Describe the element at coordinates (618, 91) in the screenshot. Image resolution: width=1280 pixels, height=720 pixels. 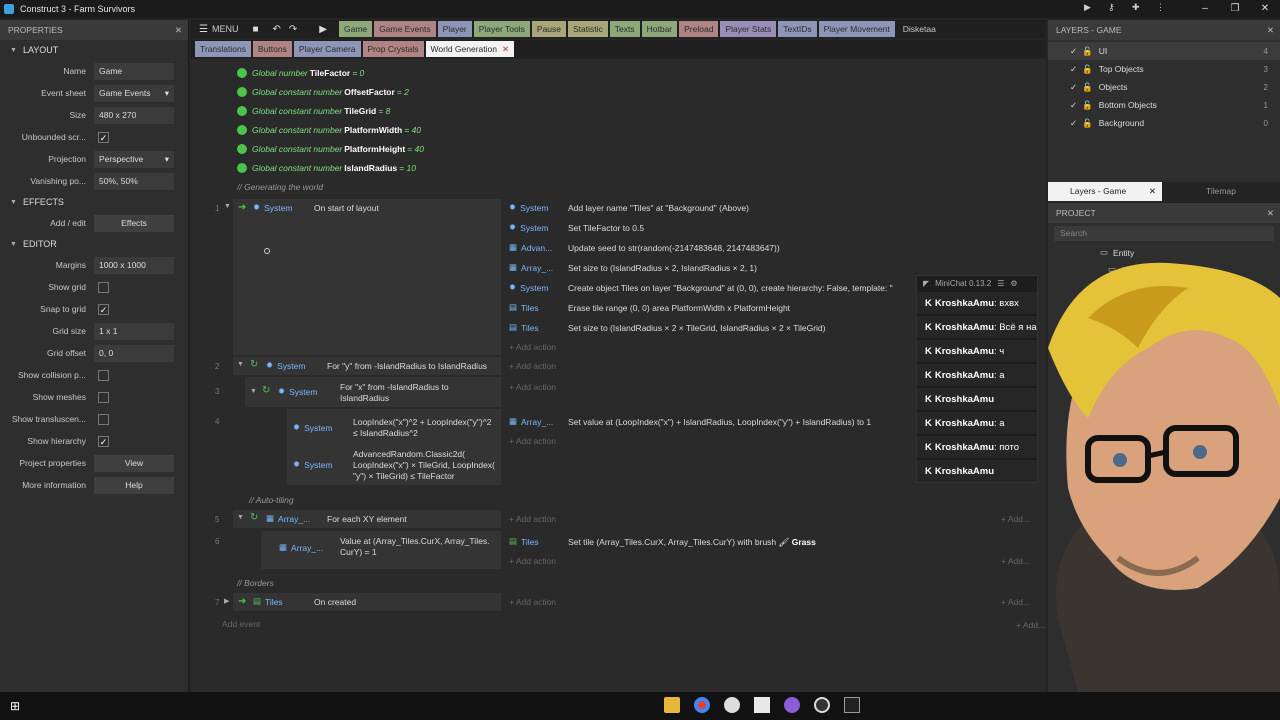
I see `global-variable: Global constant number OffsetFactor = 2` at that location.